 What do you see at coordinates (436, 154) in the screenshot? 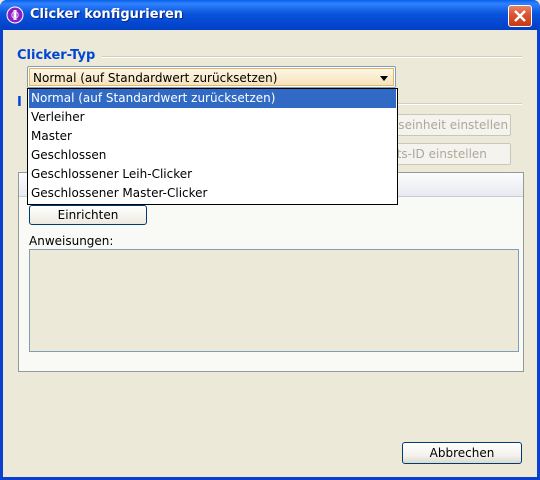
I see `set-id-label: eits-ID einstellen` at bounding box center [436, 154].